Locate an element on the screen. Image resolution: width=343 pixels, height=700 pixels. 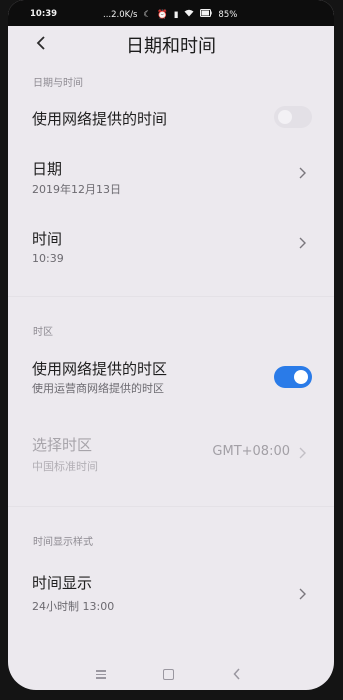
row-title: 使用网络提供的时区 is located at coordinates (100, 369).